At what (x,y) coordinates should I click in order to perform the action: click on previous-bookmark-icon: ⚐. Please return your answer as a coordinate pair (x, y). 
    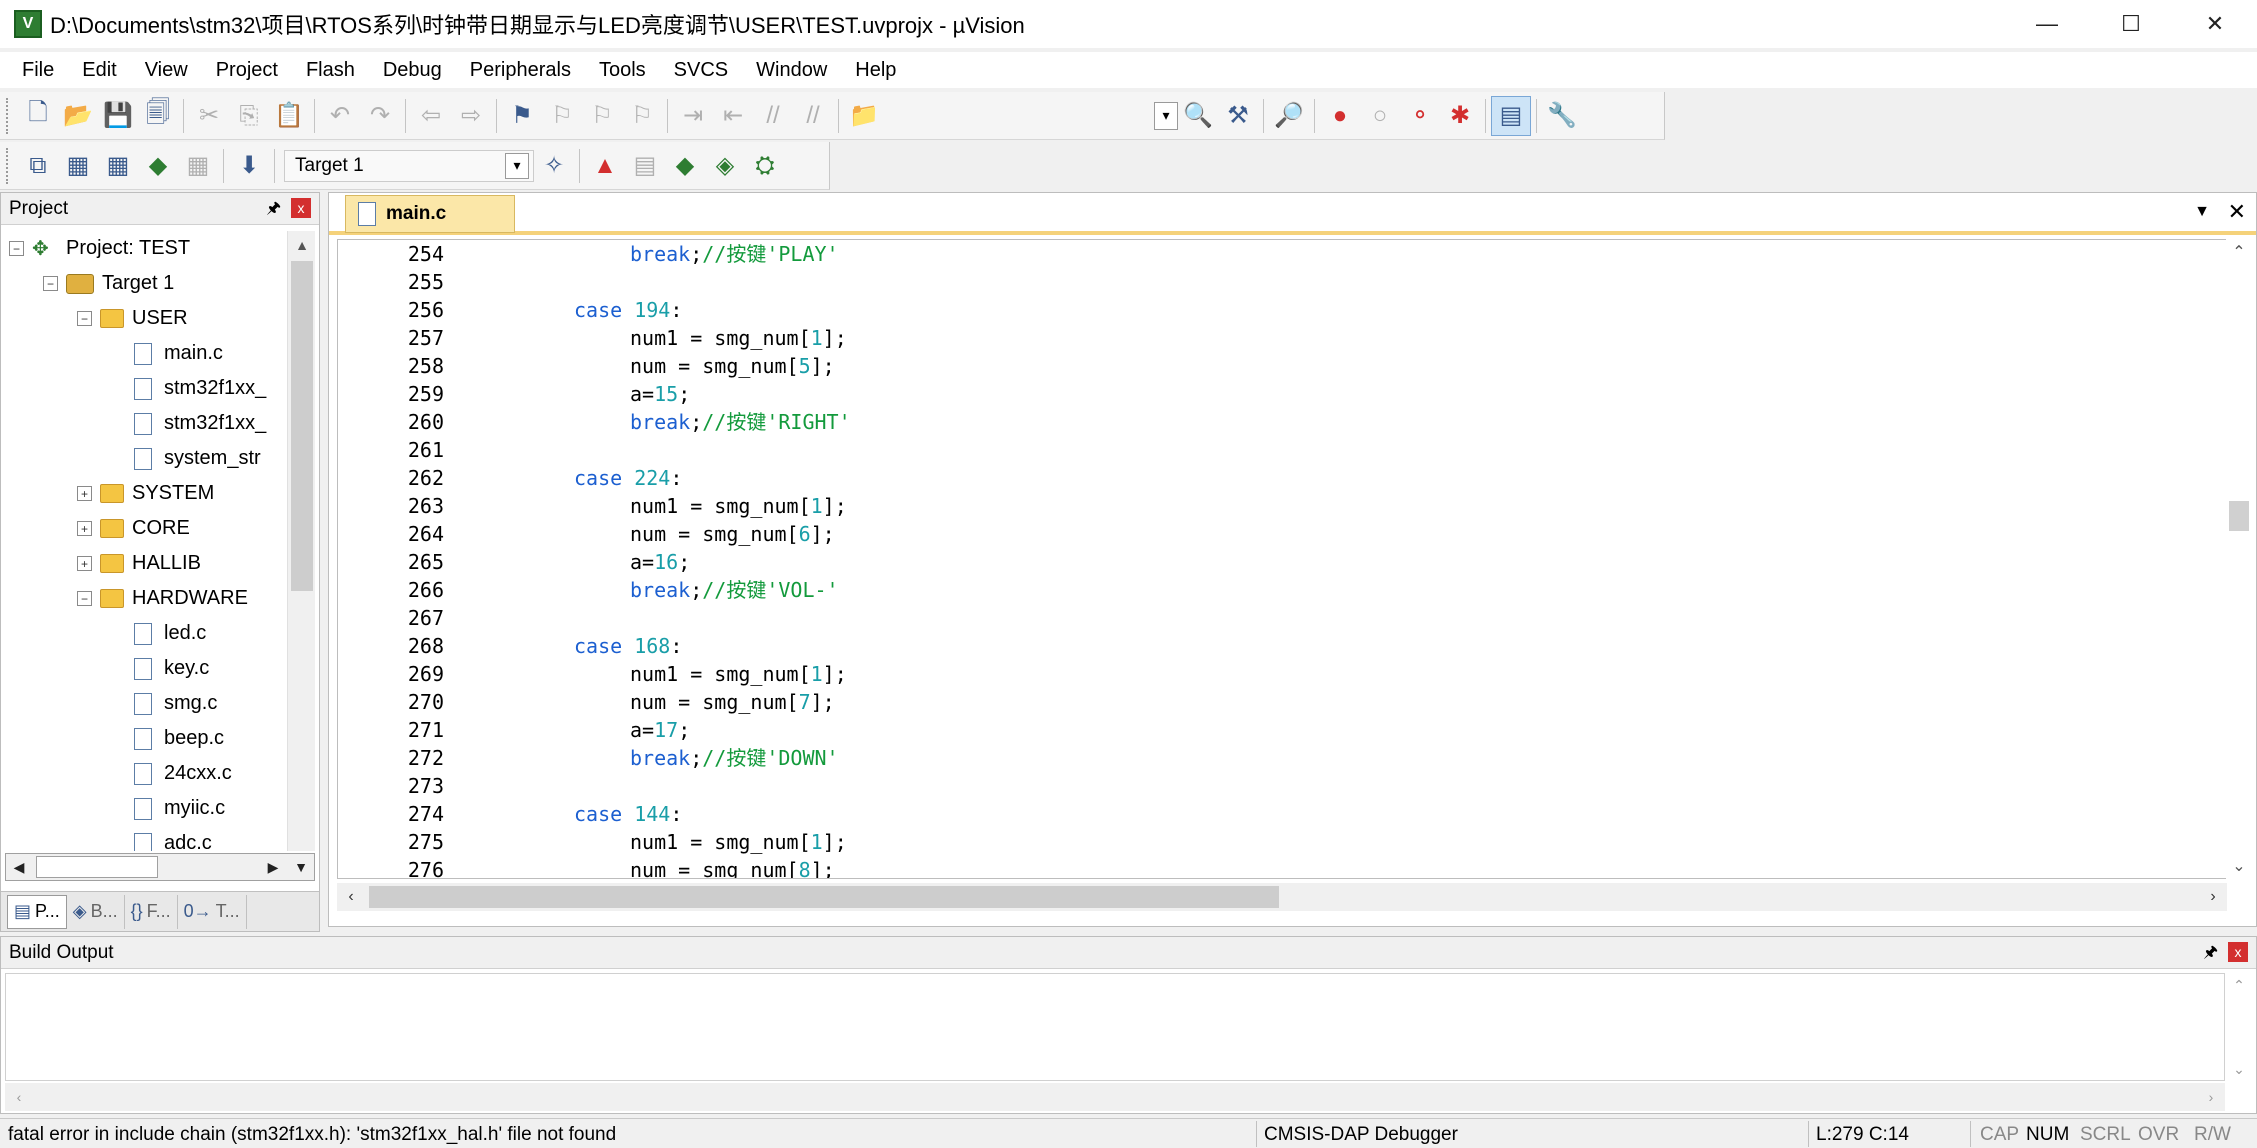
    Looking at the image, I should click on (562, 116).